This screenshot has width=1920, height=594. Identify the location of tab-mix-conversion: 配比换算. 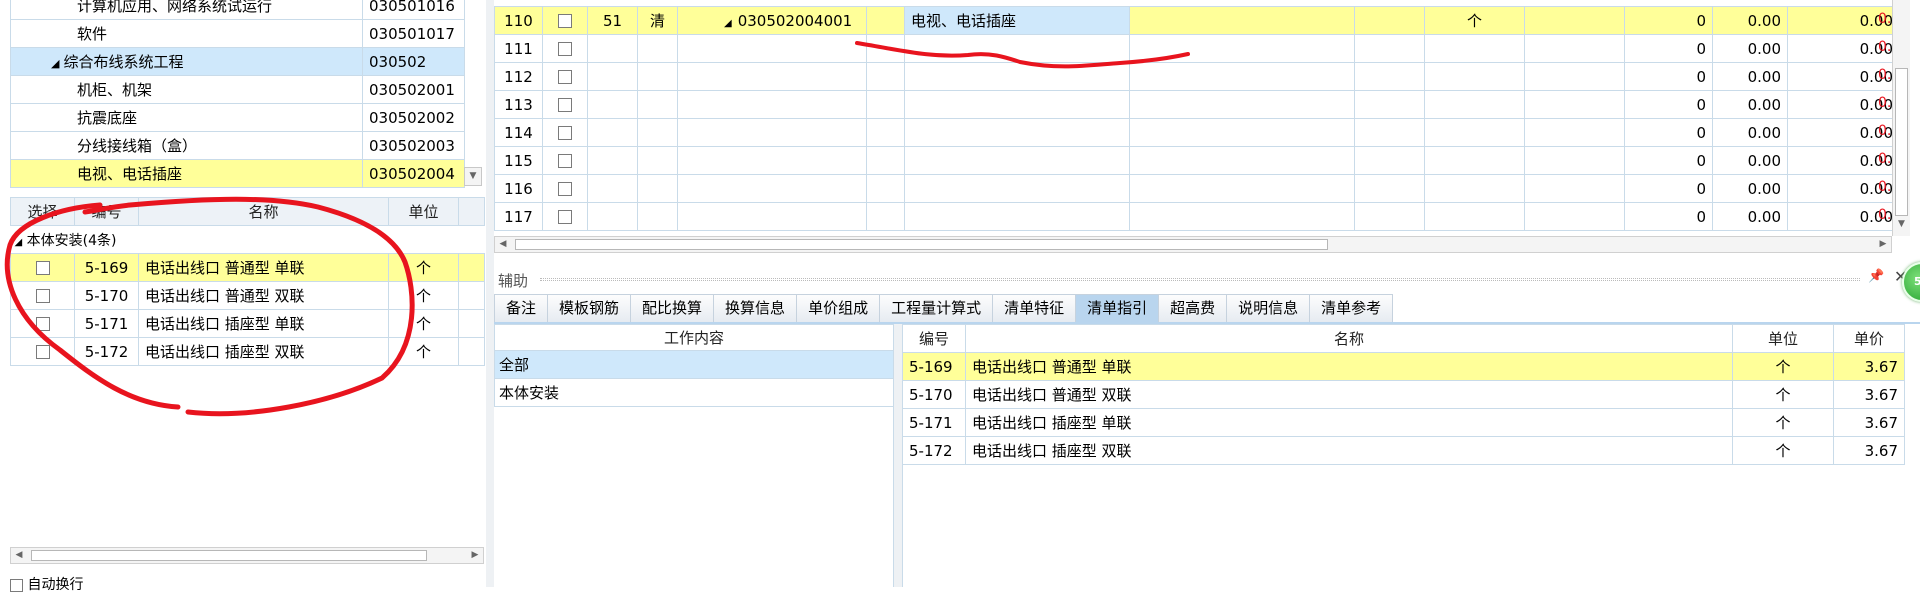
(672, 308).